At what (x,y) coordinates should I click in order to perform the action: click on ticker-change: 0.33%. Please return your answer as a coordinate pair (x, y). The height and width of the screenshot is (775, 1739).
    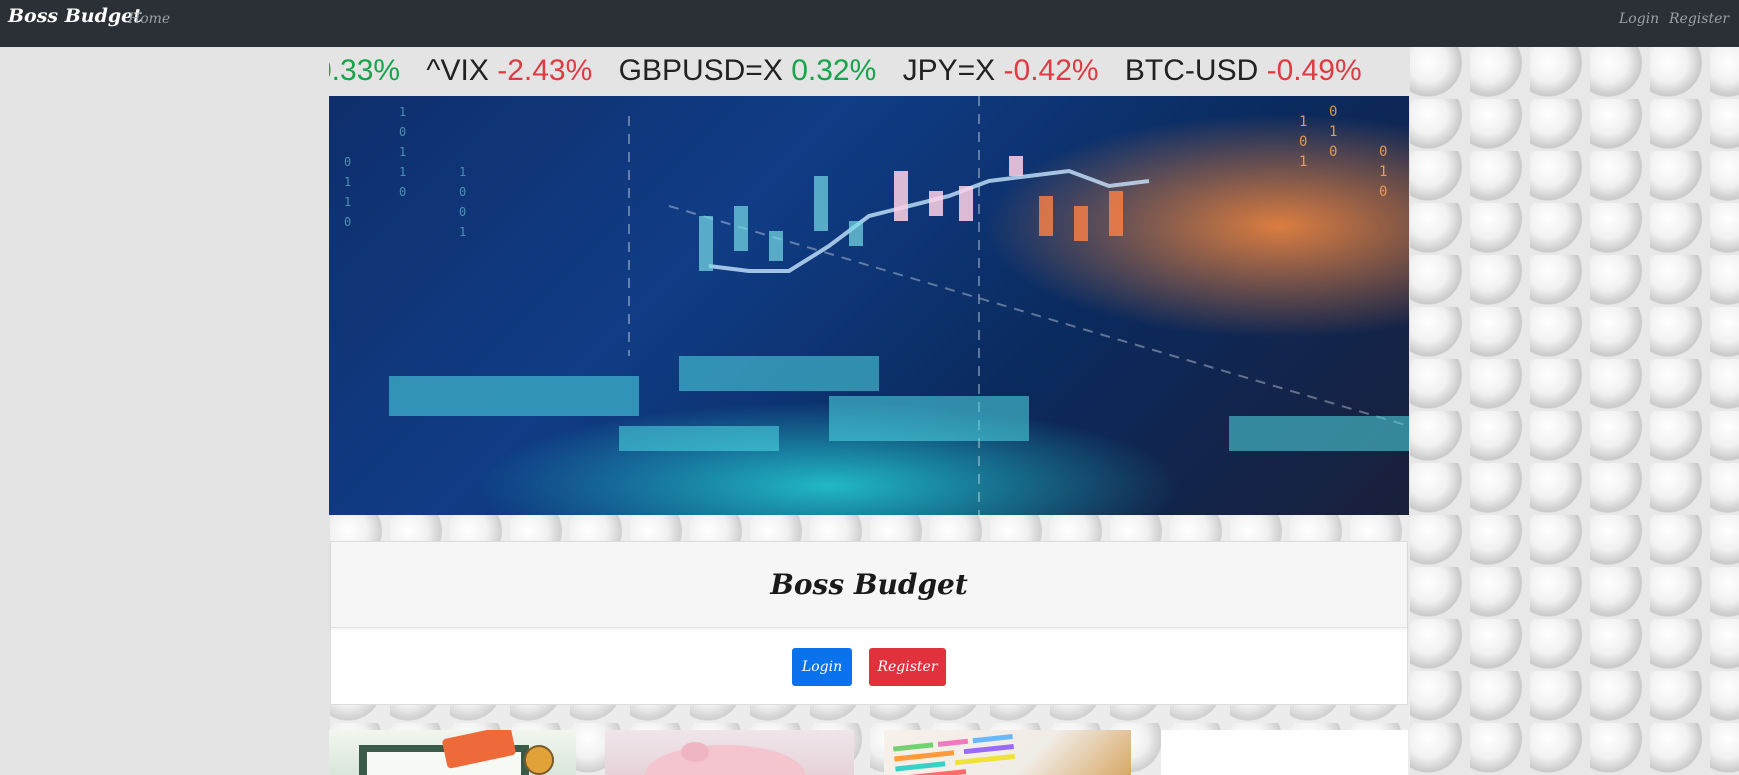
    Looking at the image, I should click on (365, 70).